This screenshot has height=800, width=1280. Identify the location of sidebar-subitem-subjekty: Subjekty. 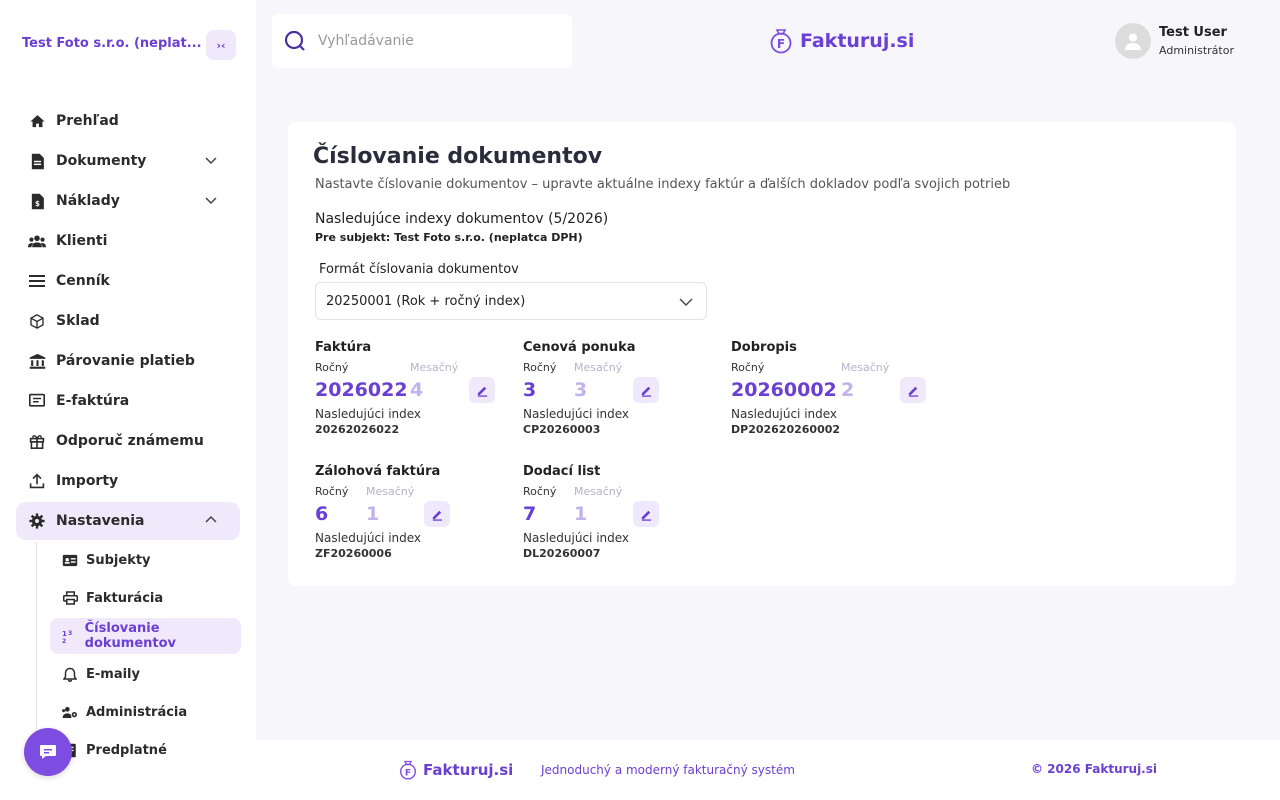
(145, 560).